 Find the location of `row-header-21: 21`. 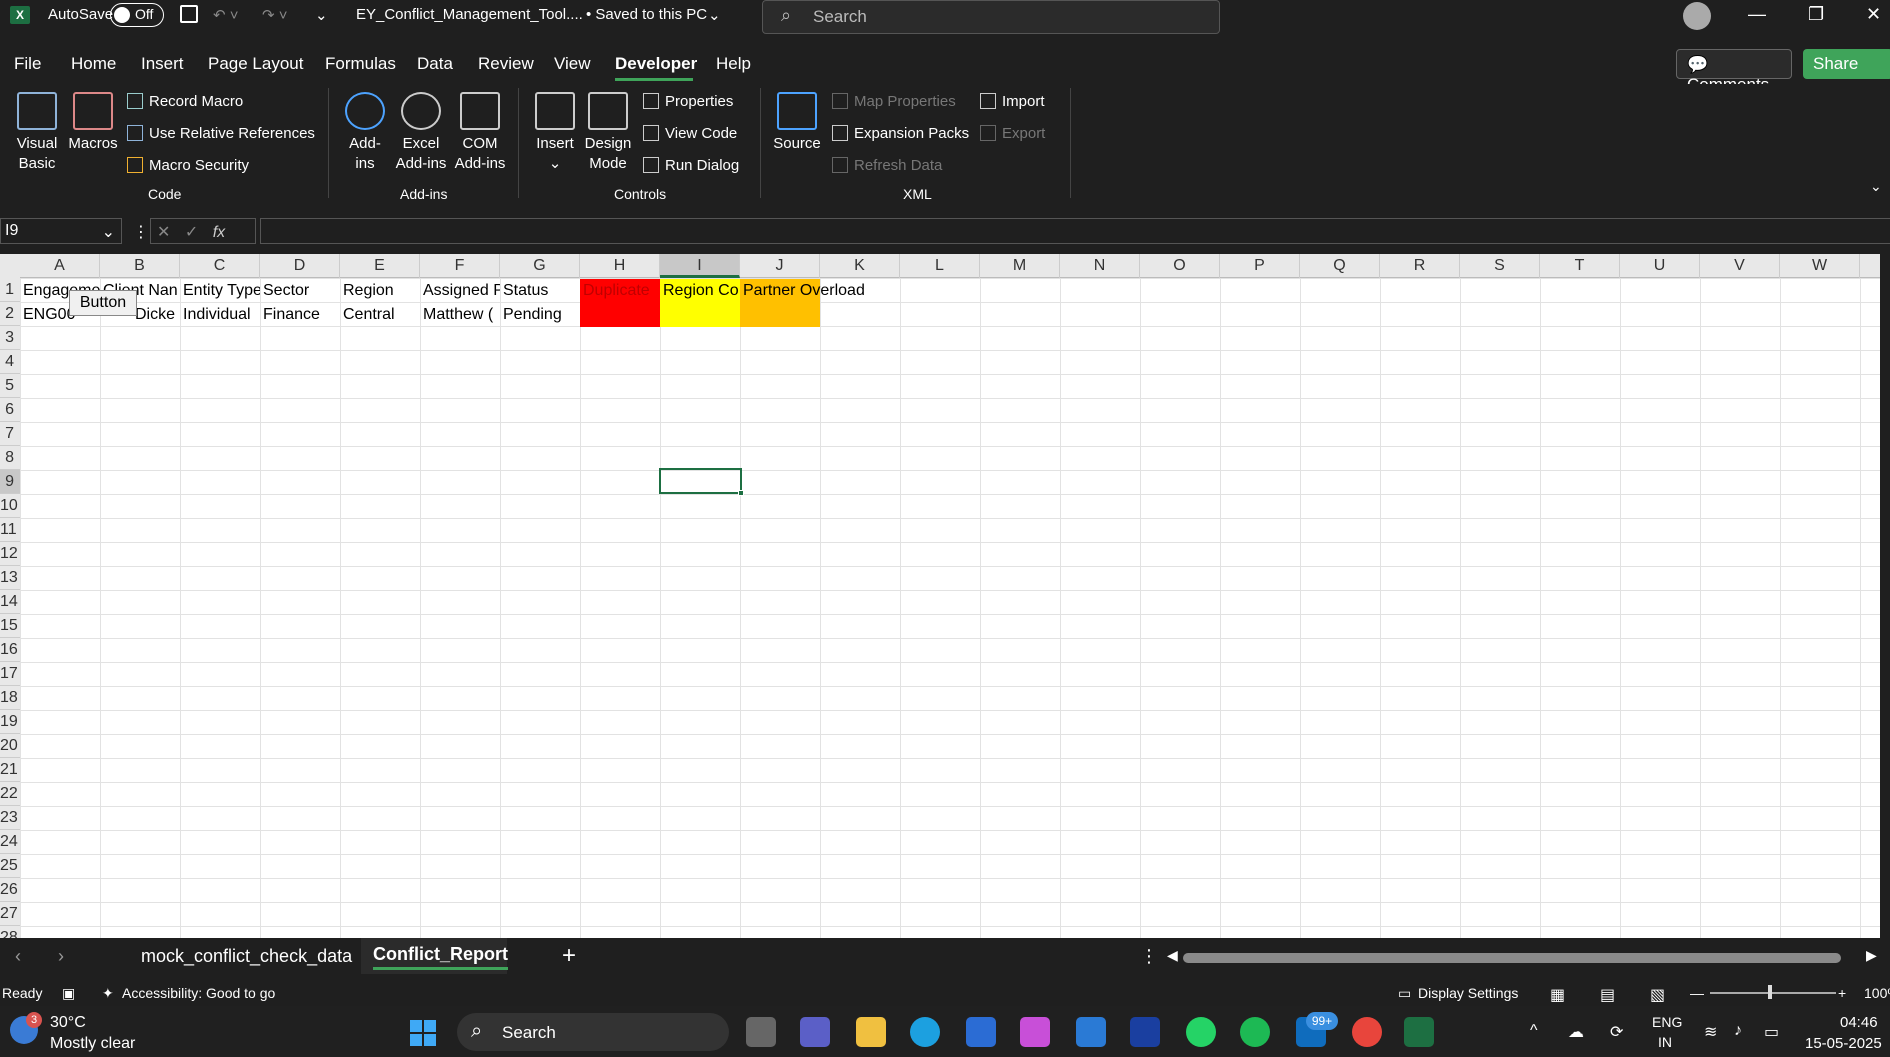

row-header-21: 21 is located at coordinates (10, 770).